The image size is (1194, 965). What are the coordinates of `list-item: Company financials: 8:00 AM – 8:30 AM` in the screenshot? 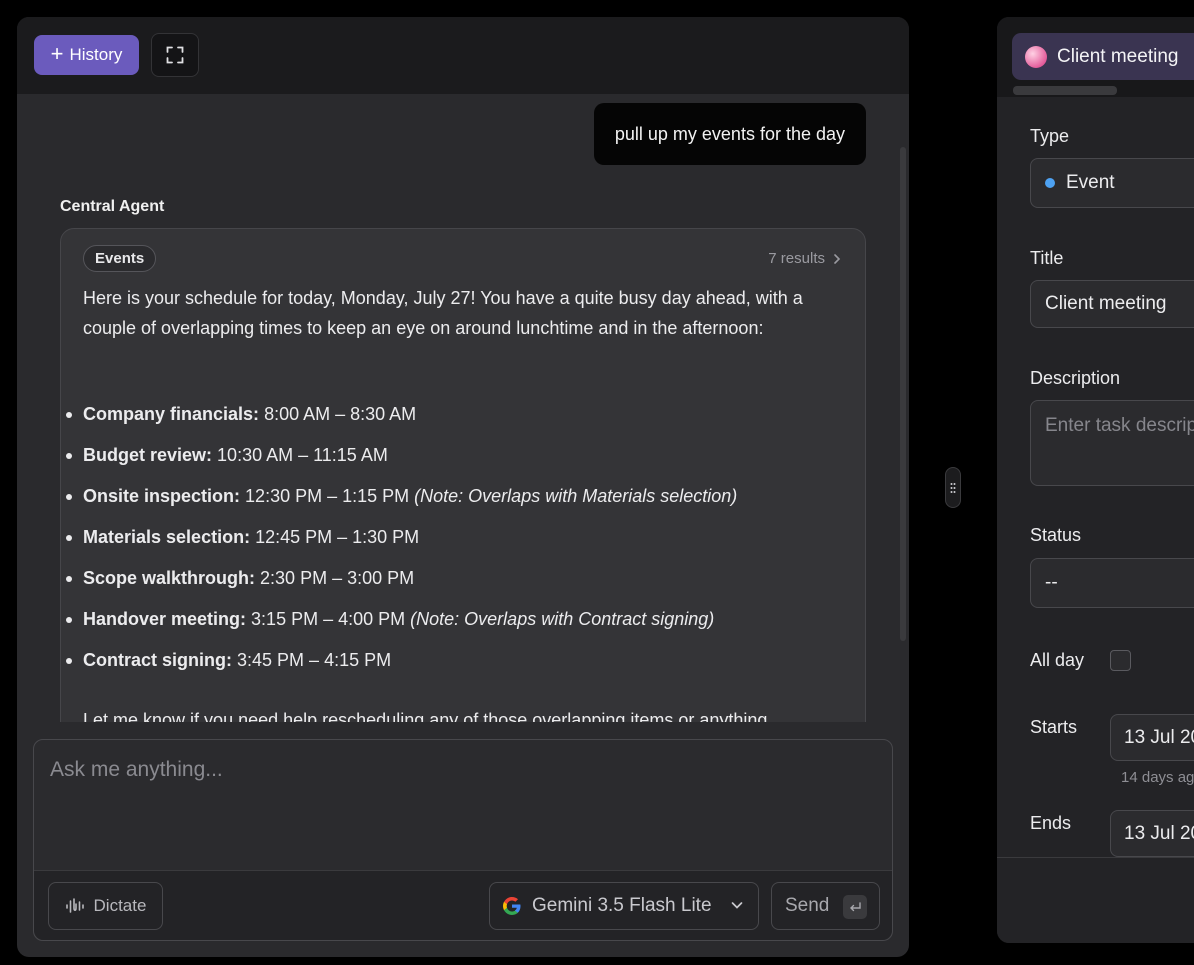 It's located at (459, 419).